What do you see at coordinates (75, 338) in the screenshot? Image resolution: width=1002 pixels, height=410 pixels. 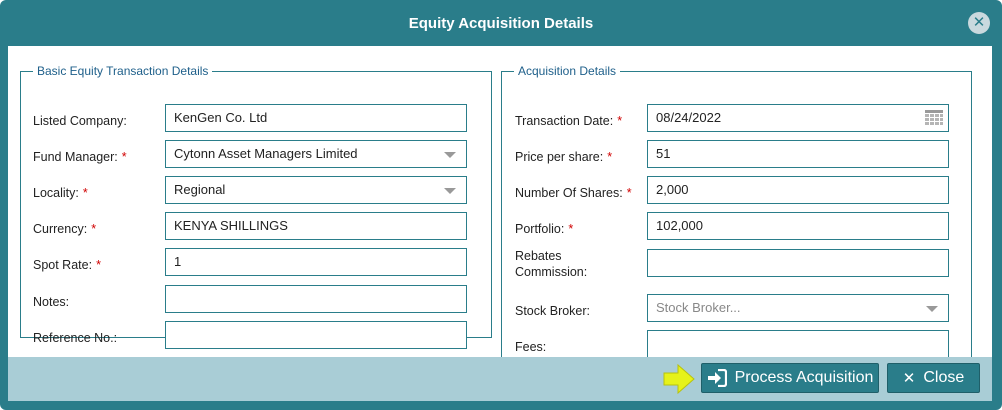 I see `reference-no-label: Reference No.:` at bounding box center [75, 338].